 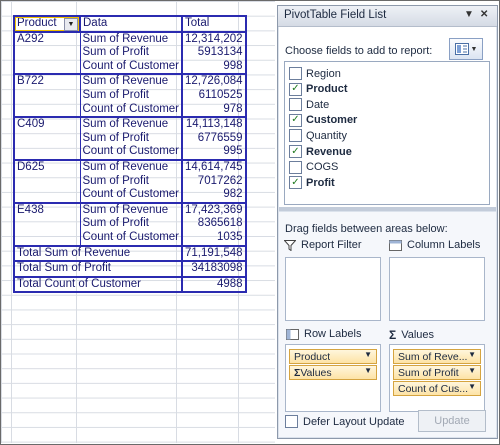 What do you see at coordinates (214, 39) in the screenshot?
I see `value-cell: 12,314,202` at bounding box center [214, 39].